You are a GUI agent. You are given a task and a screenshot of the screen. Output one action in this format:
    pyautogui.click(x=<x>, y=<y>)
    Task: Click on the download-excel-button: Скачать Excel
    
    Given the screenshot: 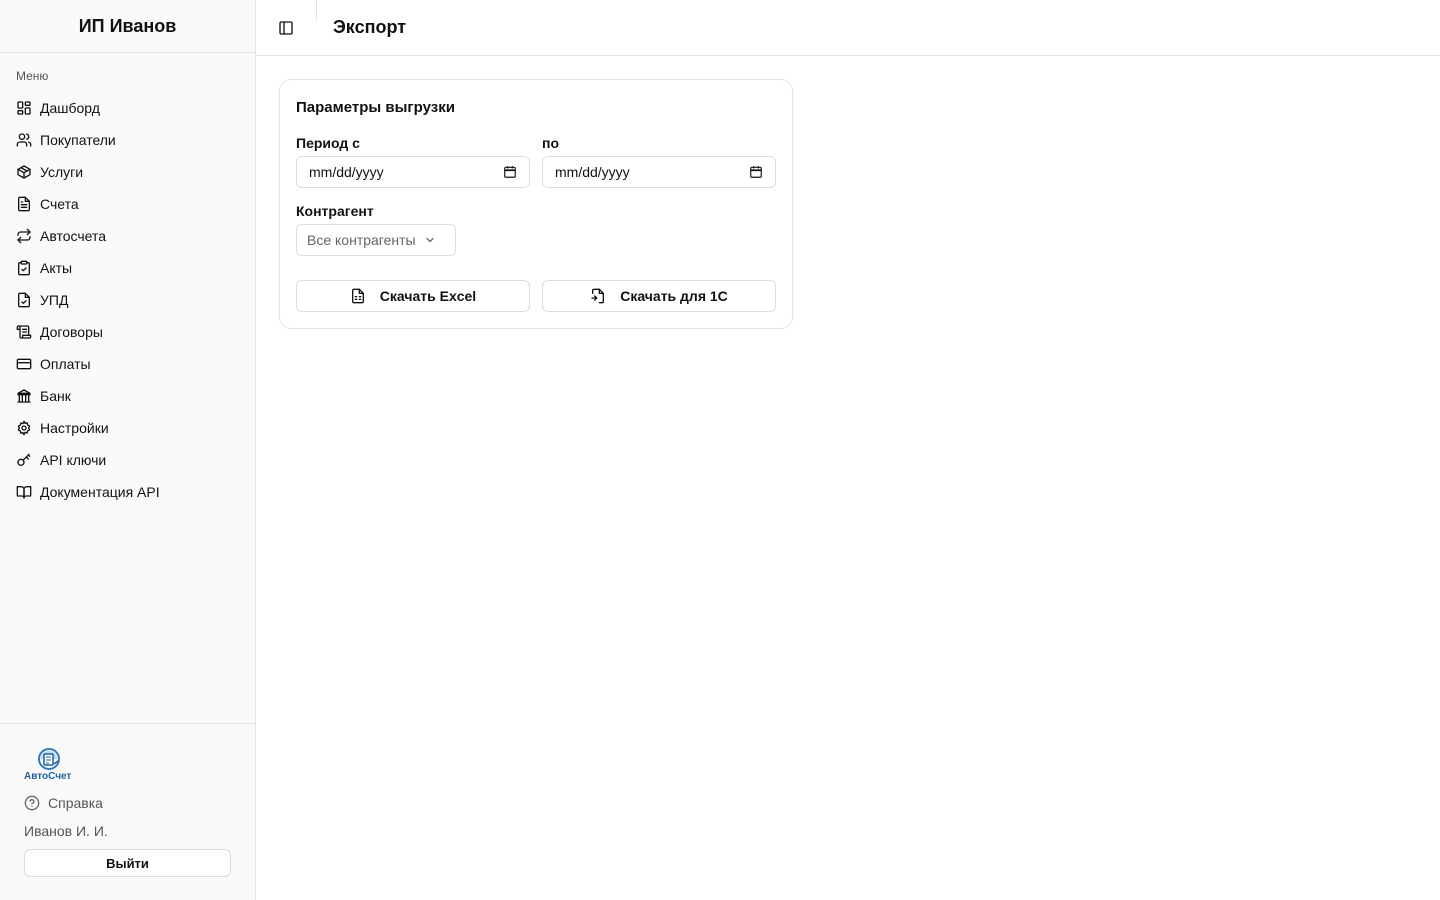 What is the action you would take?
    pyautogui.click(x=413, y=296)
    